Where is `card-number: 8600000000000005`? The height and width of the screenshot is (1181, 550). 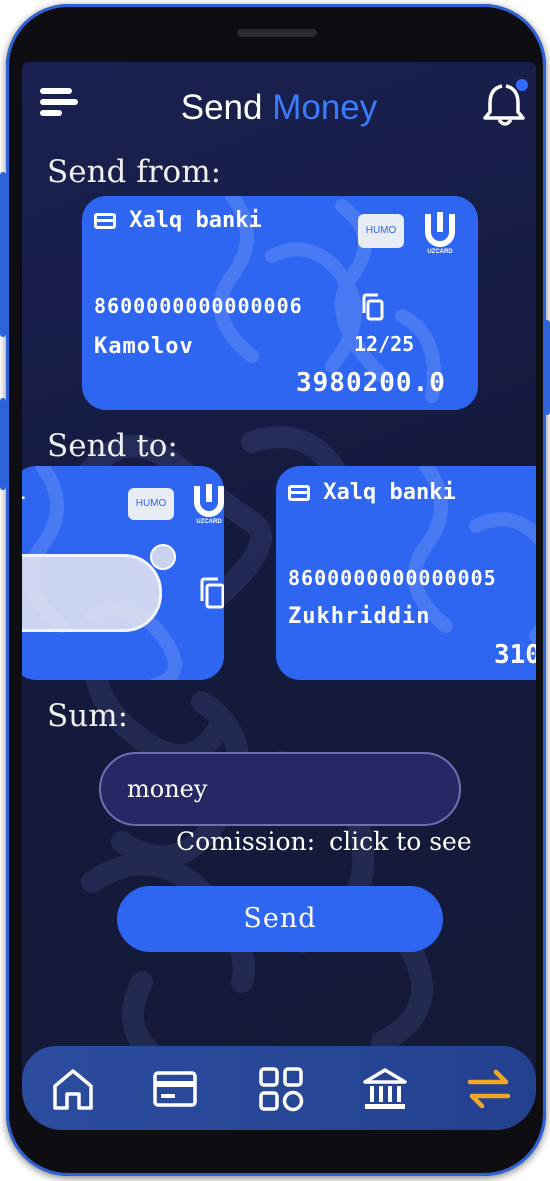
card-number: 8600000000000005 is located at coordinates (392, 578).